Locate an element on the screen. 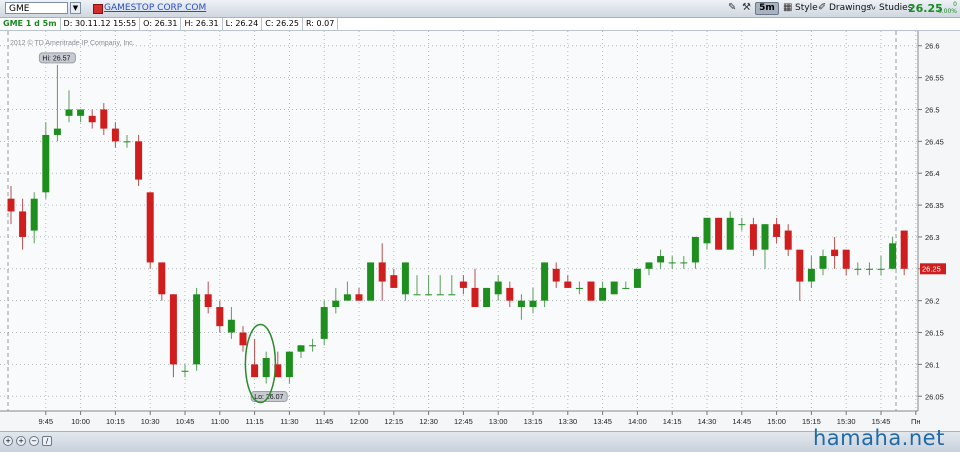  price-tick-label: 26.35 is located at coordinates (934, 205).